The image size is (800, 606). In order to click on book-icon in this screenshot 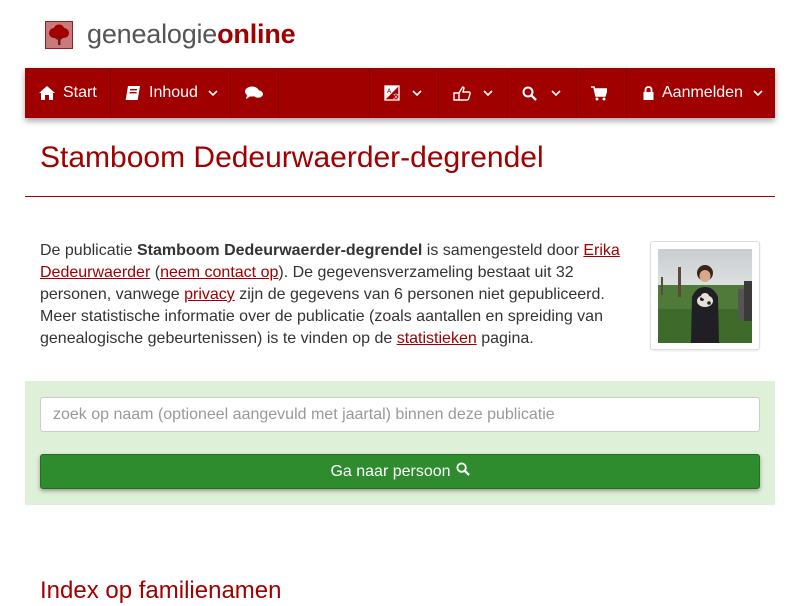, I will do `click(133, 93)`.